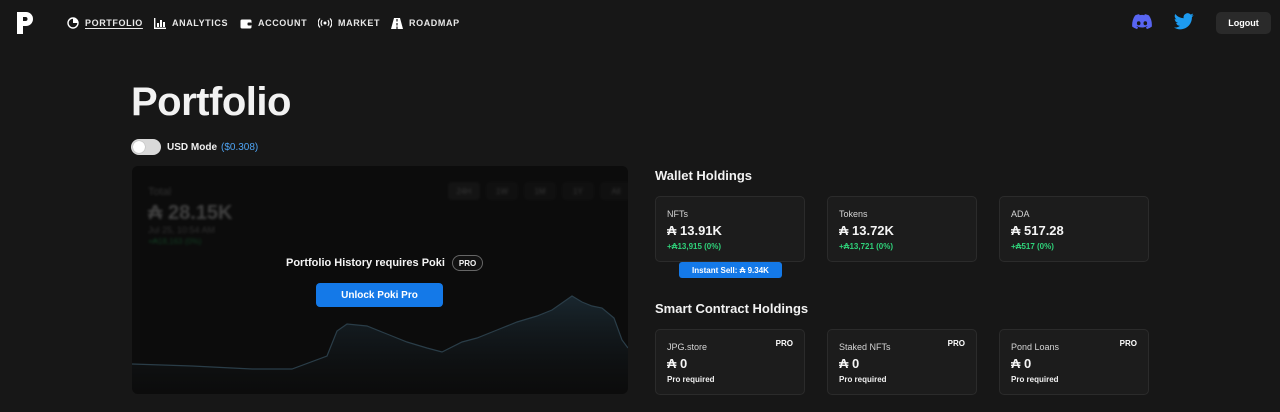 This screenshot has height=412, width=1280. Describe the element at coordinates (160, 23) in the screenshot. I see `bar-chart-icon` at that location.